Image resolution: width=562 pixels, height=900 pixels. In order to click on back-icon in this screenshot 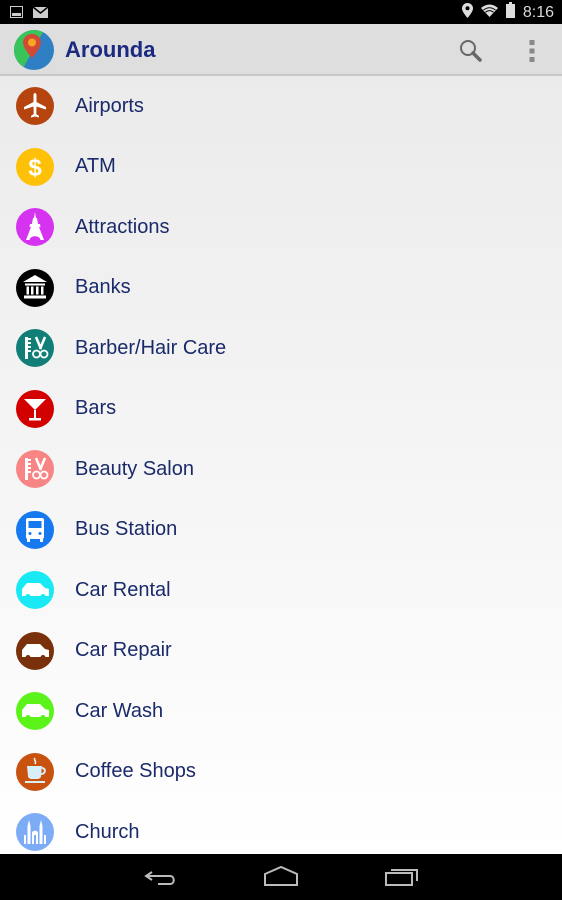, I will do `click(159, 878)`.